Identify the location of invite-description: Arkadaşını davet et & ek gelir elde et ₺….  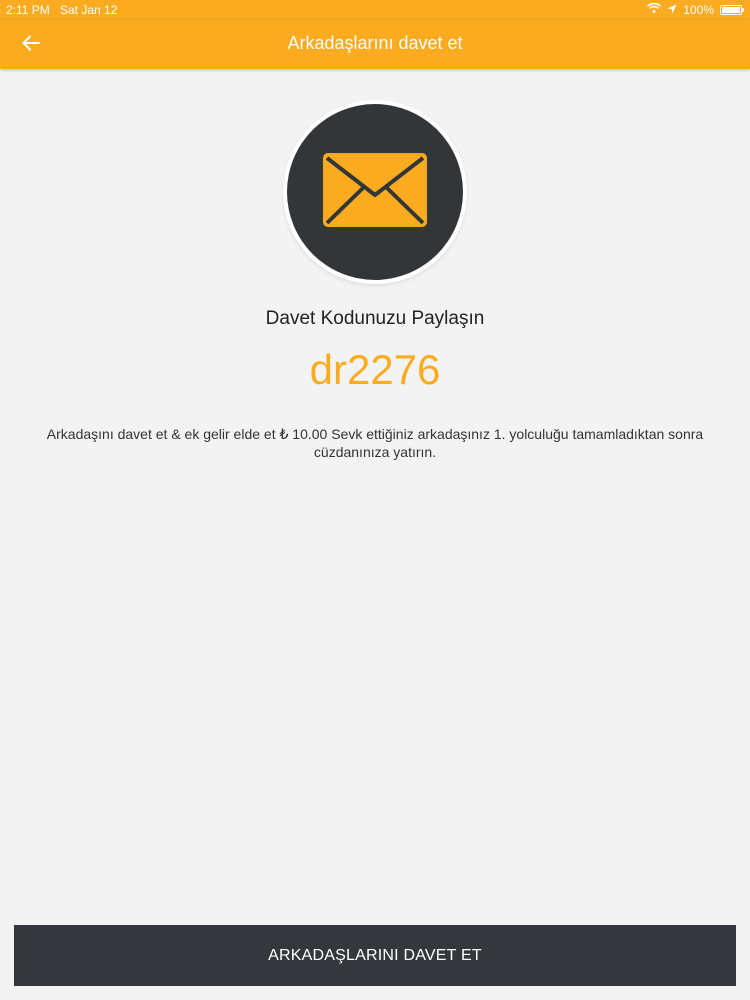
(375, 443).